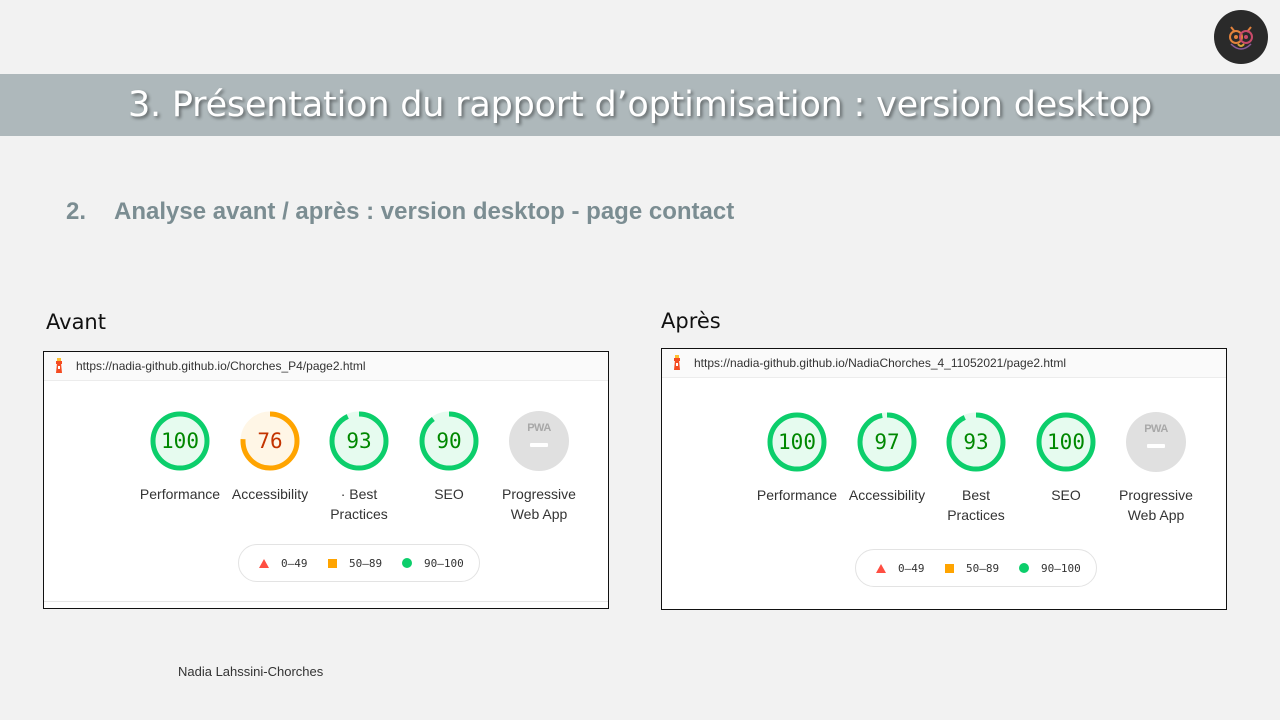  I want to click on gauge-seo: 90 SEO, so click(449, 457).